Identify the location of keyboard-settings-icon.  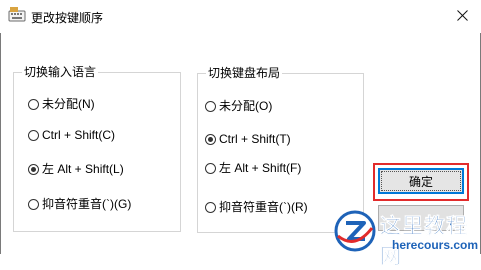
(17, 15).